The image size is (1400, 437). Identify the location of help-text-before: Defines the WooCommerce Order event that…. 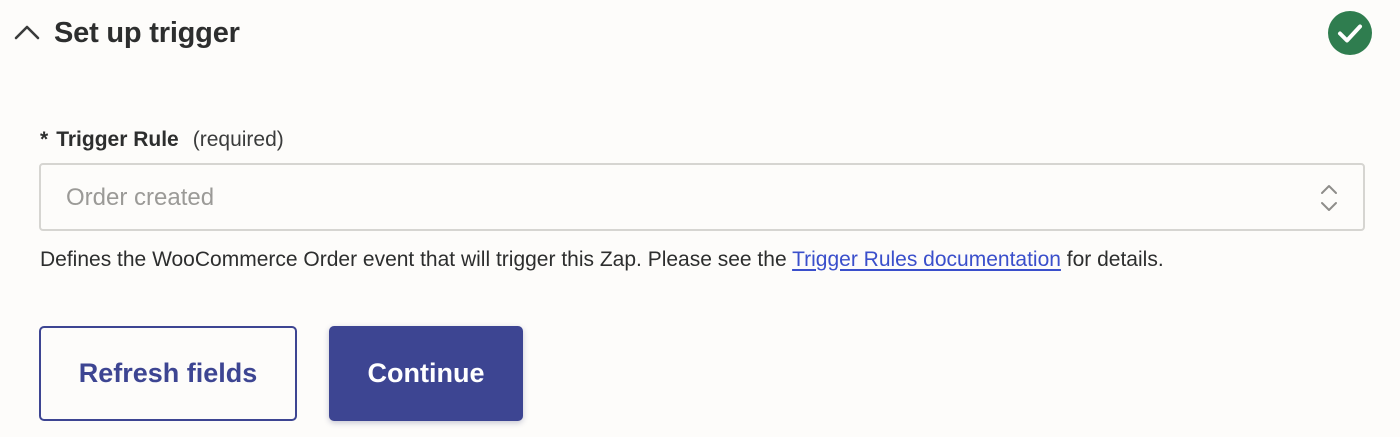
(416, 259).